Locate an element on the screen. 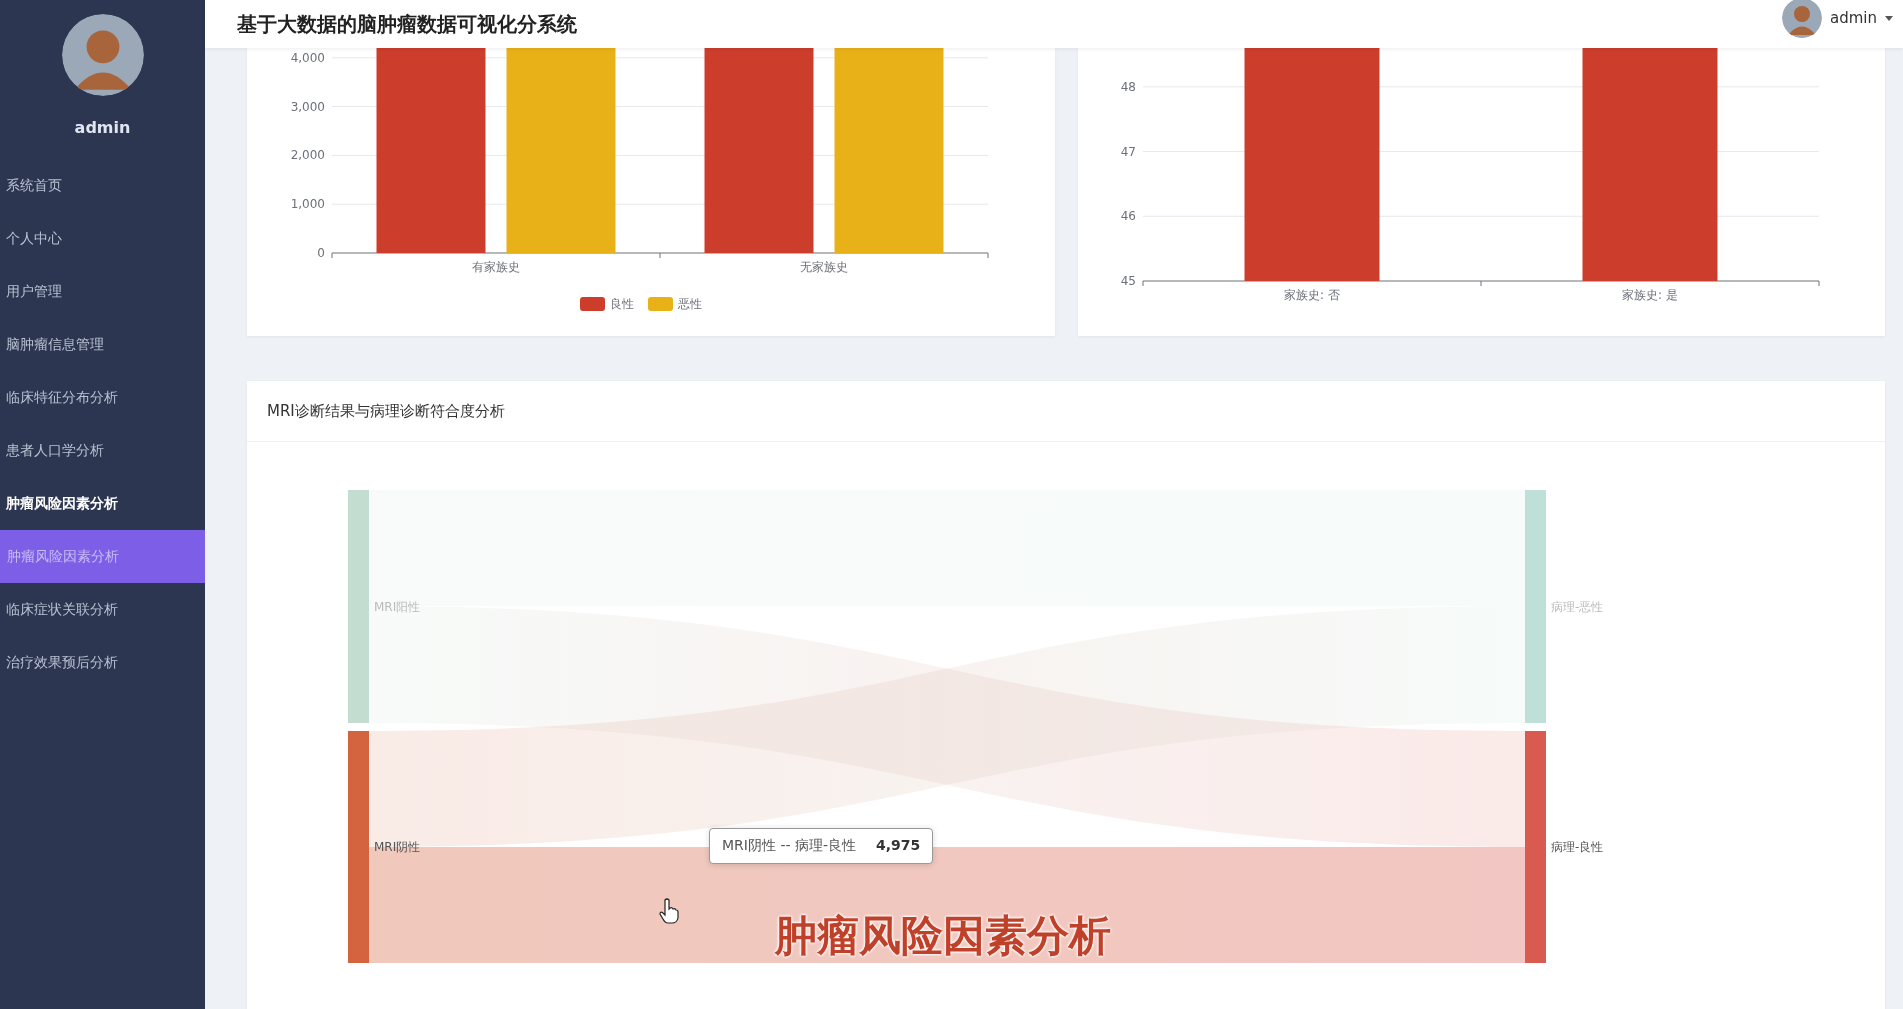 This screenshot has width=1903, height=1009. caption-overlay: 肿瘤风险因素分析 is located at coordinates (943, 936).